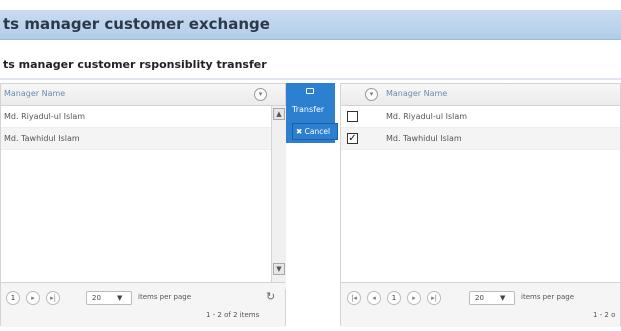 The height and width of the screenshot is (331, 621). I want to click on section-divider, so click(310, 79).